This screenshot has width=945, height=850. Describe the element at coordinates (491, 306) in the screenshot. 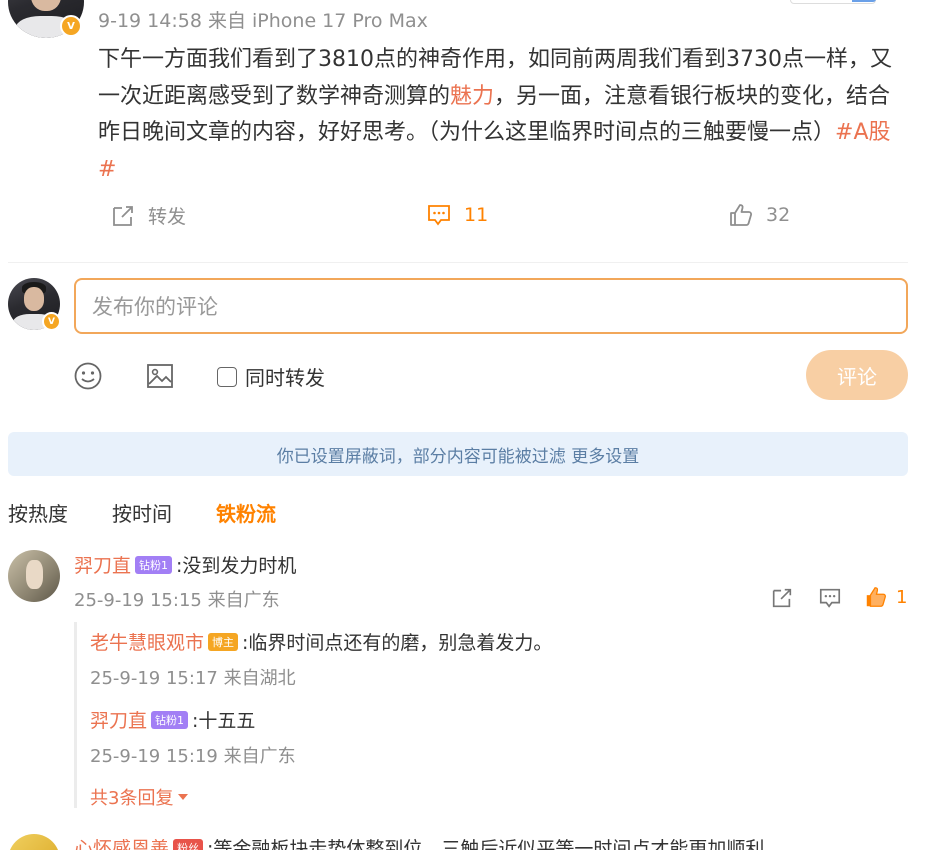

I see `comment-input: 发布你的评论` at that location.